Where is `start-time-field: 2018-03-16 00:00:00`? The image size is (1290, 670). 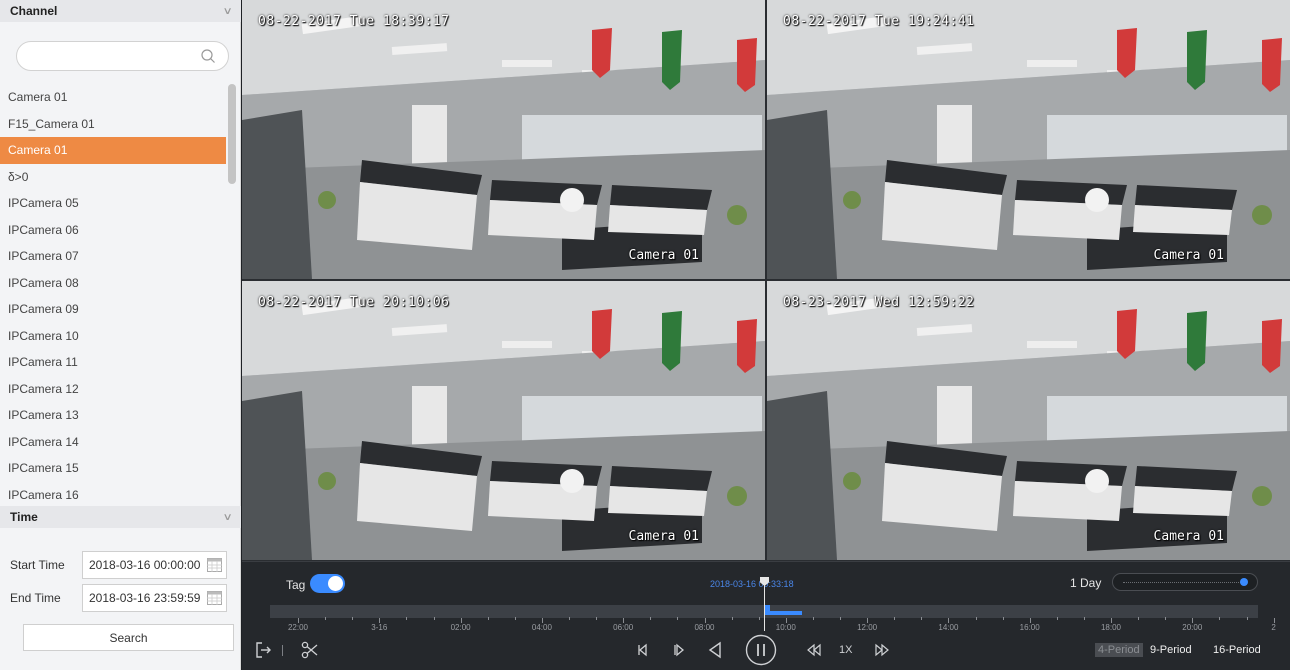
start-time-field: 2018-03-16 00:00:00 is located at coordinates (154, 565).